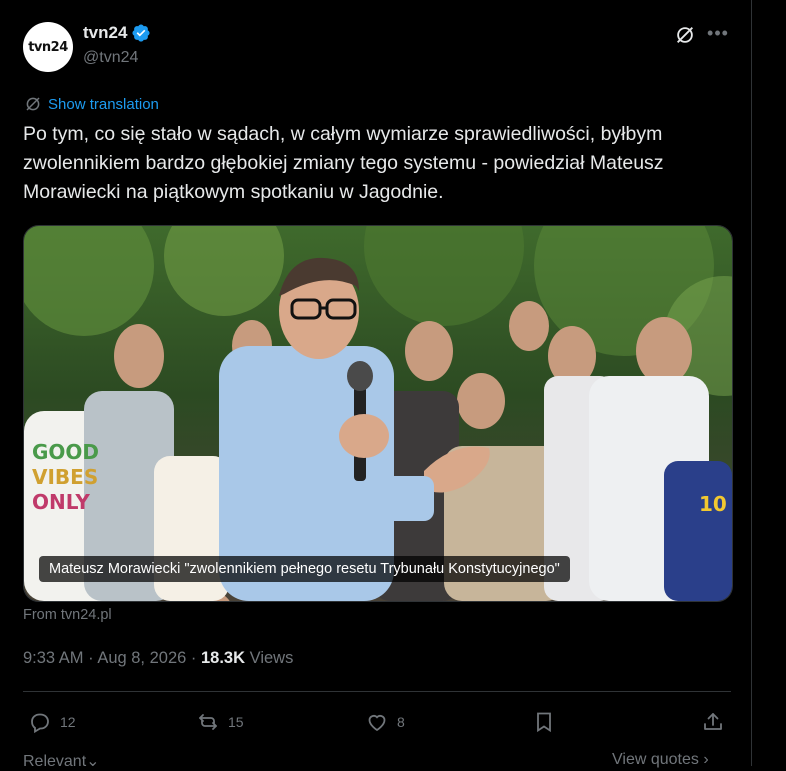 This screenshot has width=786, height=771. What do you see at coordinates (65, 477) in the screenshot?
I see `shirt-text-vibes: VIBES` at bounding box center [65, 477].